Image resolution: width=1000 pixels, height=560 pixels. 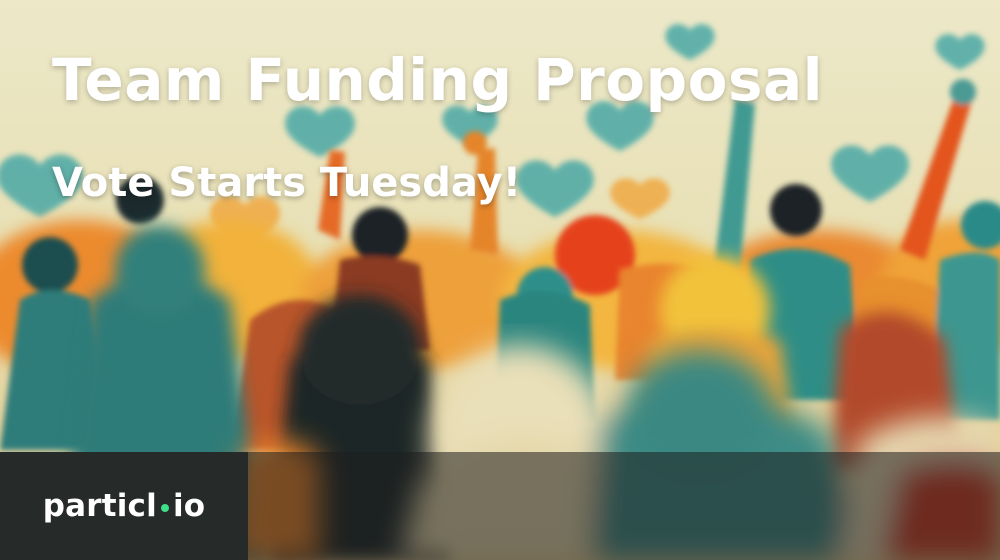 I want to click on logo-dot-icon, so click(x=164, y=508).